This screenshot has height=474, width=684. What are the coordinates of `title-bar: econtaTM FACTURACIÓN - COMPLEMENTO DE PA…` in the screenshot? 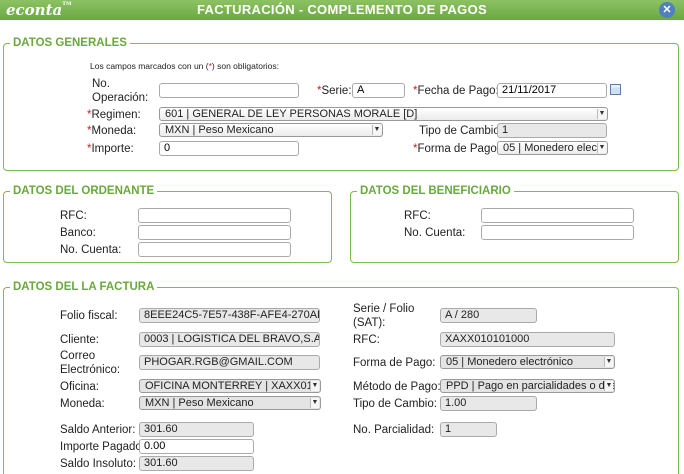 It's located at (342, 10).